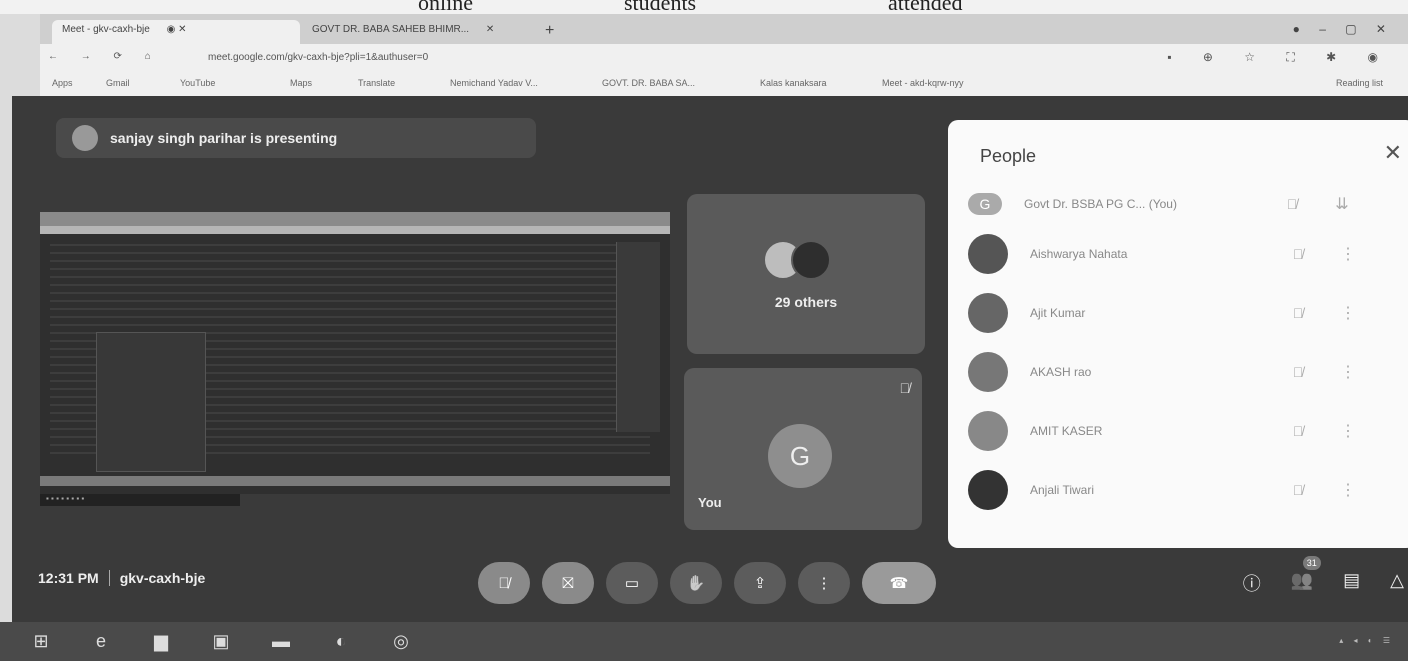 This screenshot has width=1408, height=661. Describe the element at coordinates (899, 583) in the screenshot. I see `end-call-button: ☎` at that location.